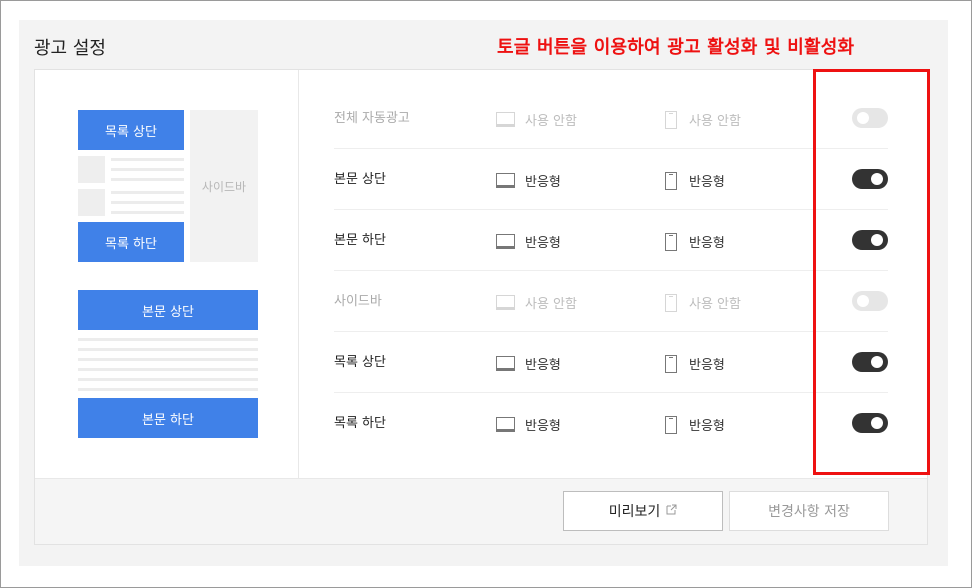 Image resolution: width=972 pixels, height=588 pixels. Describe the element at coordinates (372, 118) in the screenshot. I see `row-label: 전체 자동광고` at that location.